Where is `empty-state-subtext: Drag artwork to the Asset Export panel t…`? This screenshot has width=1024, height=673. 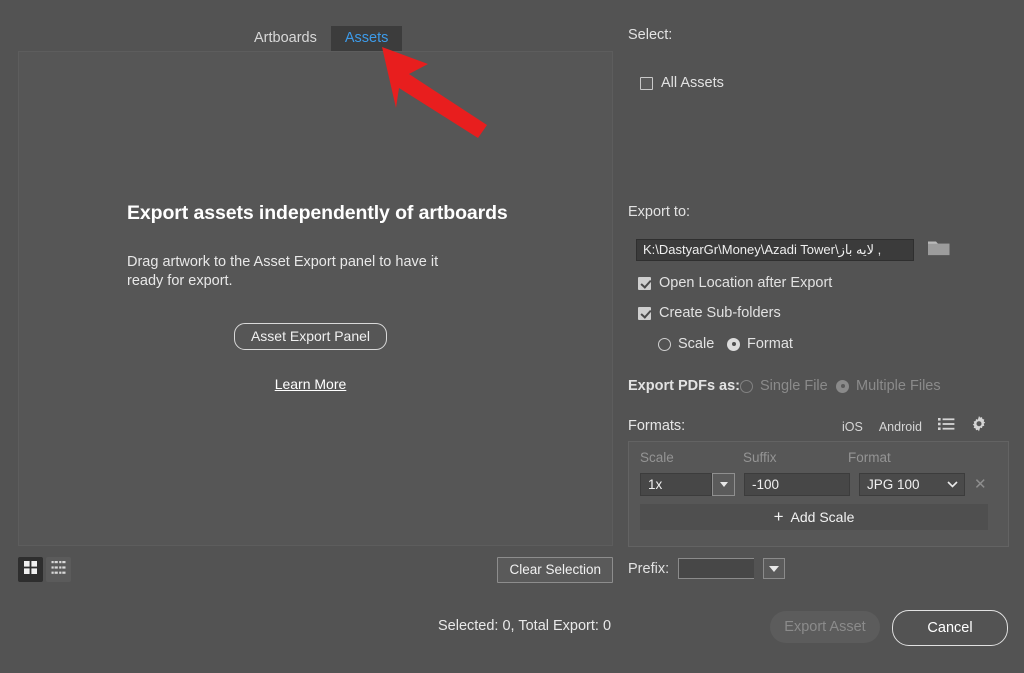
empty-state-subtext: Drag artwork to the Asset Export panel t… is located at coordinates (283, 271).